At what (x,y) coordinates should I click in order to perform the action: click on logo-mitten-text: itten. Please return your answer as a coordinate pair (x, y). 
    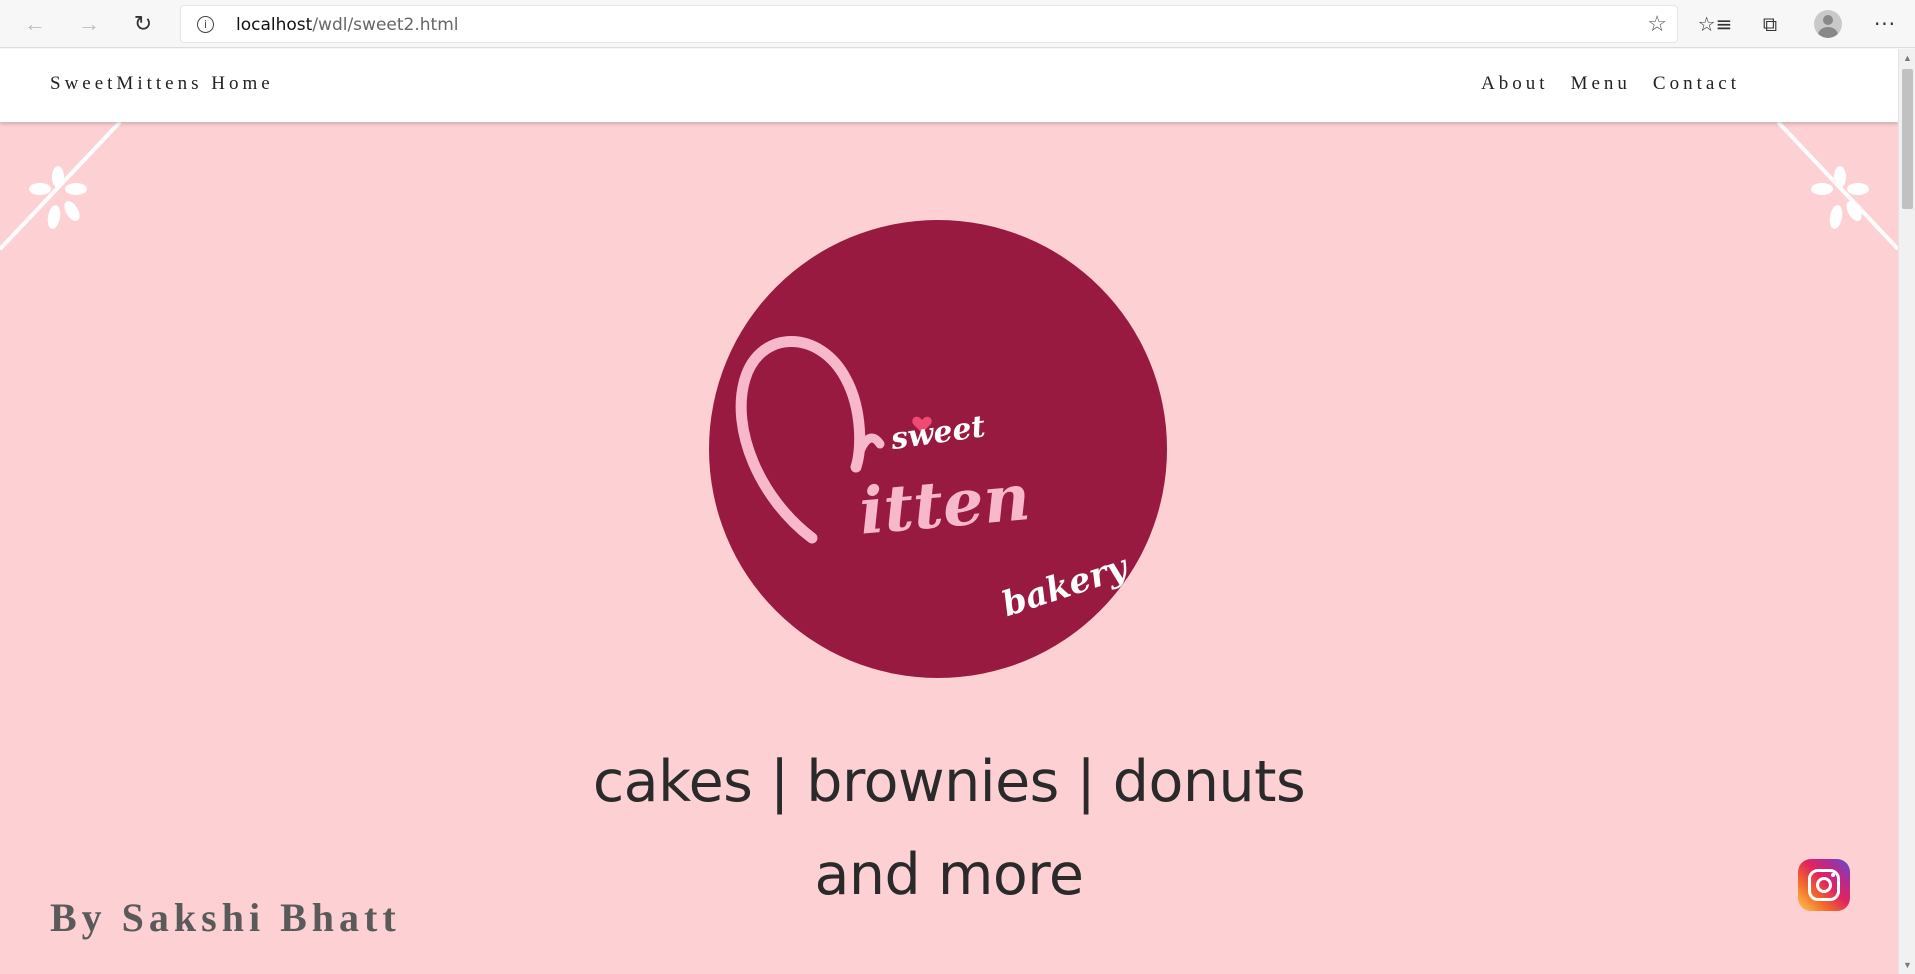
    Looking at the image, I should click on (944, 505).